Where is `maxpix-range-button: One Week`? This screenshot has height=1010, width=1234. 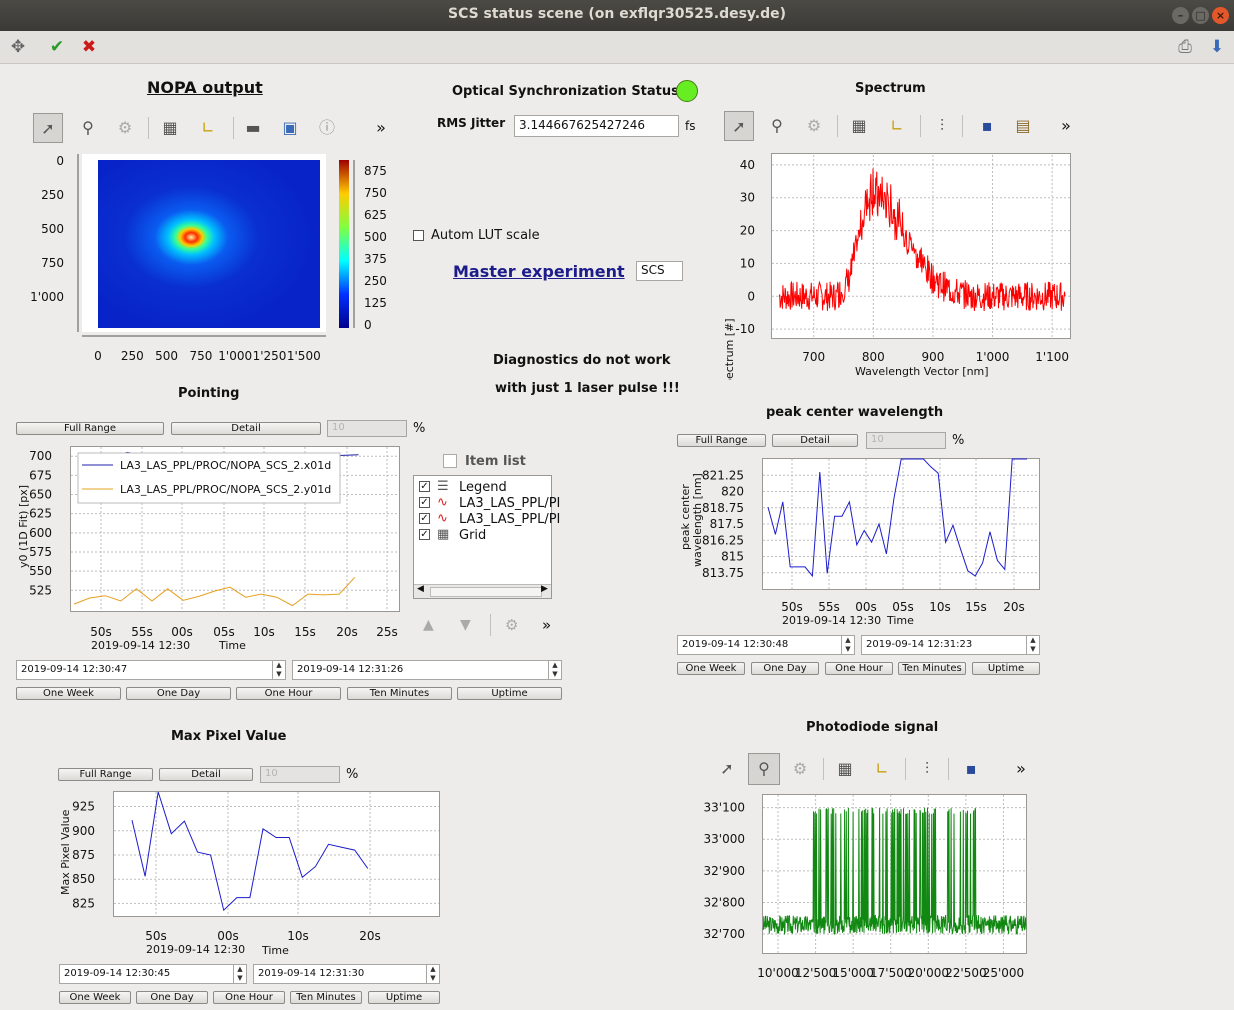
maxpix-range-button: One Week is located at coordinates (95, 997).